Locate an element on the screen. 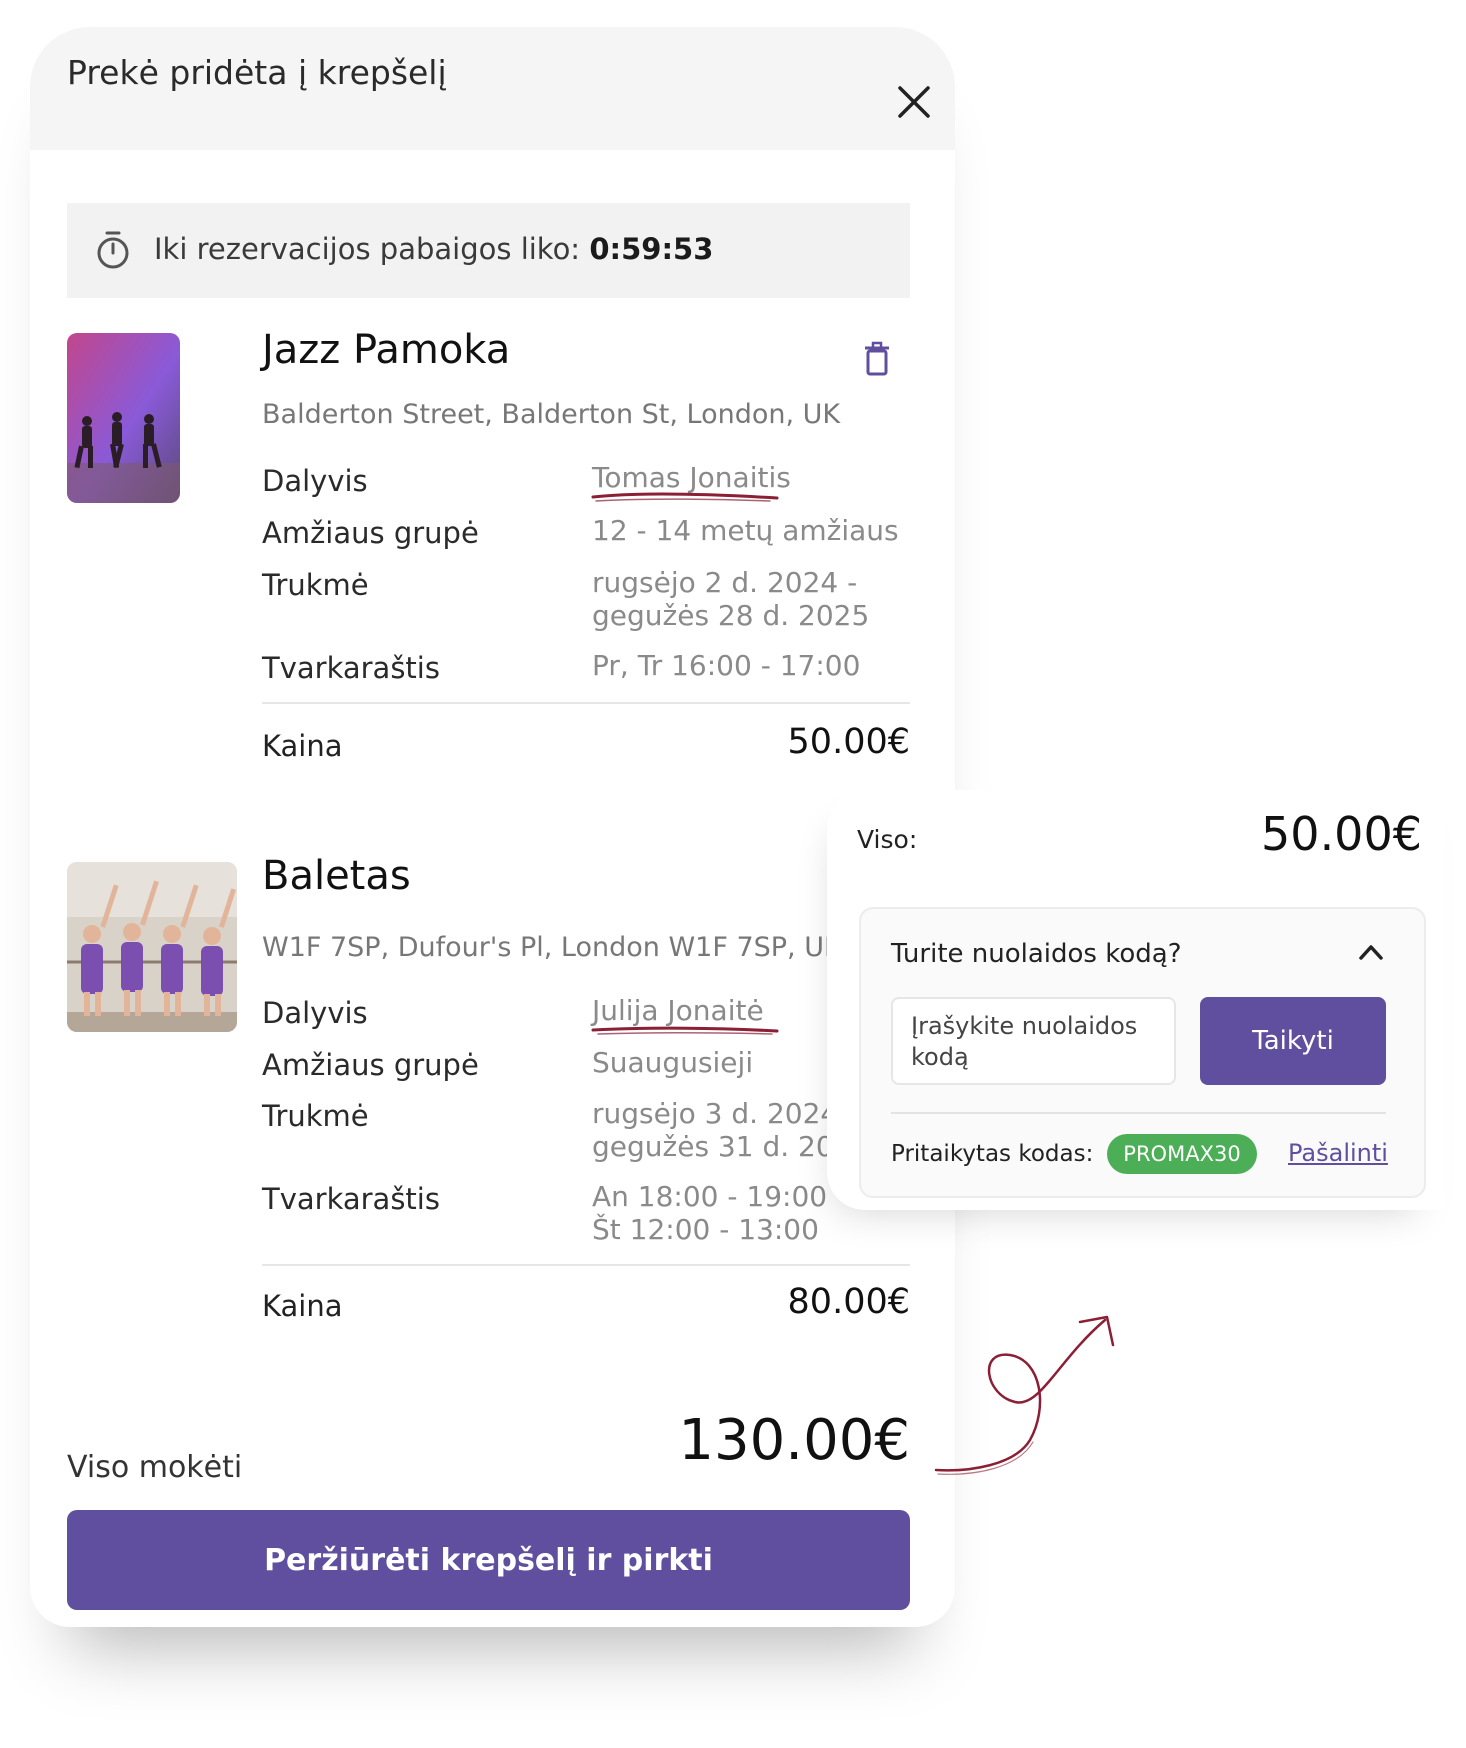  trash-icon is located at coordinates (877, 359).